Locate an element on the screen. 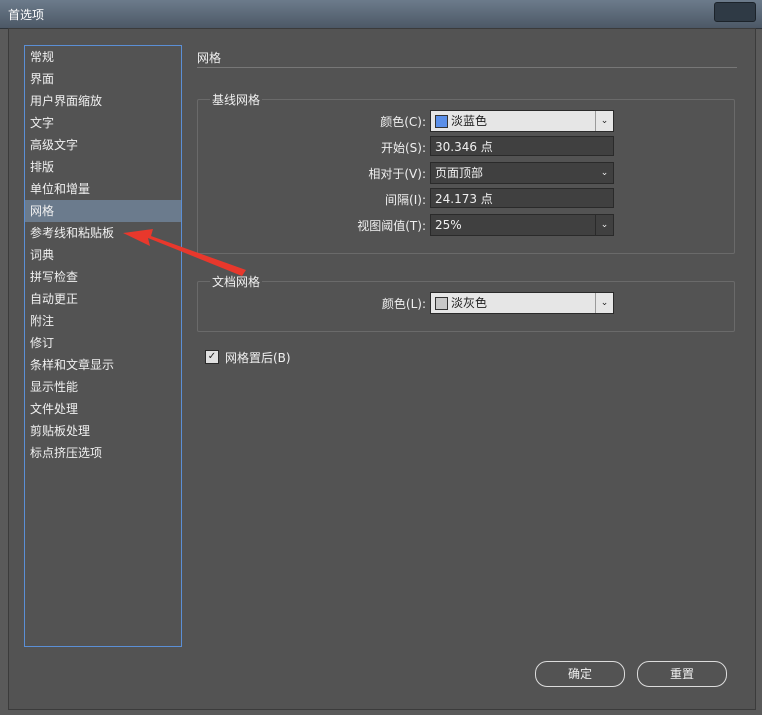  document-grid-title: 文档网格 is located at coordinates (236, 281).